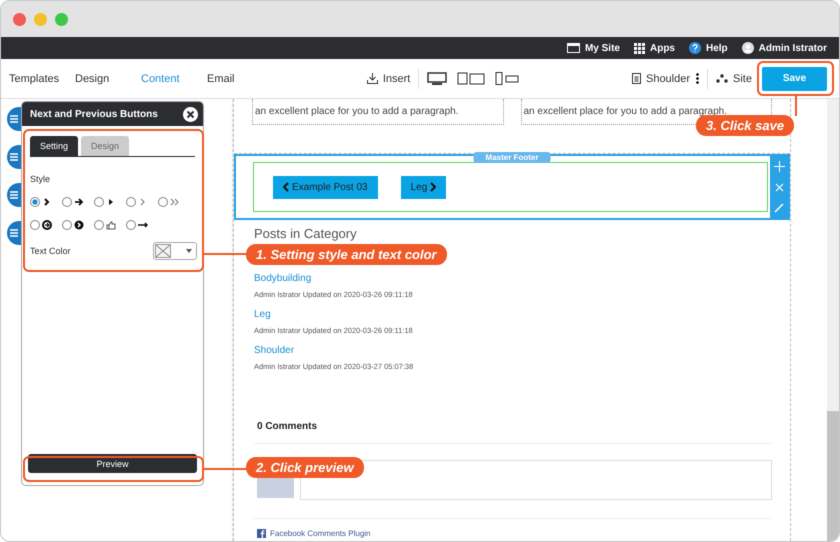 The width and height of the screenshot is (840, 542). I want to click on phone-icon, so click(507, 78).